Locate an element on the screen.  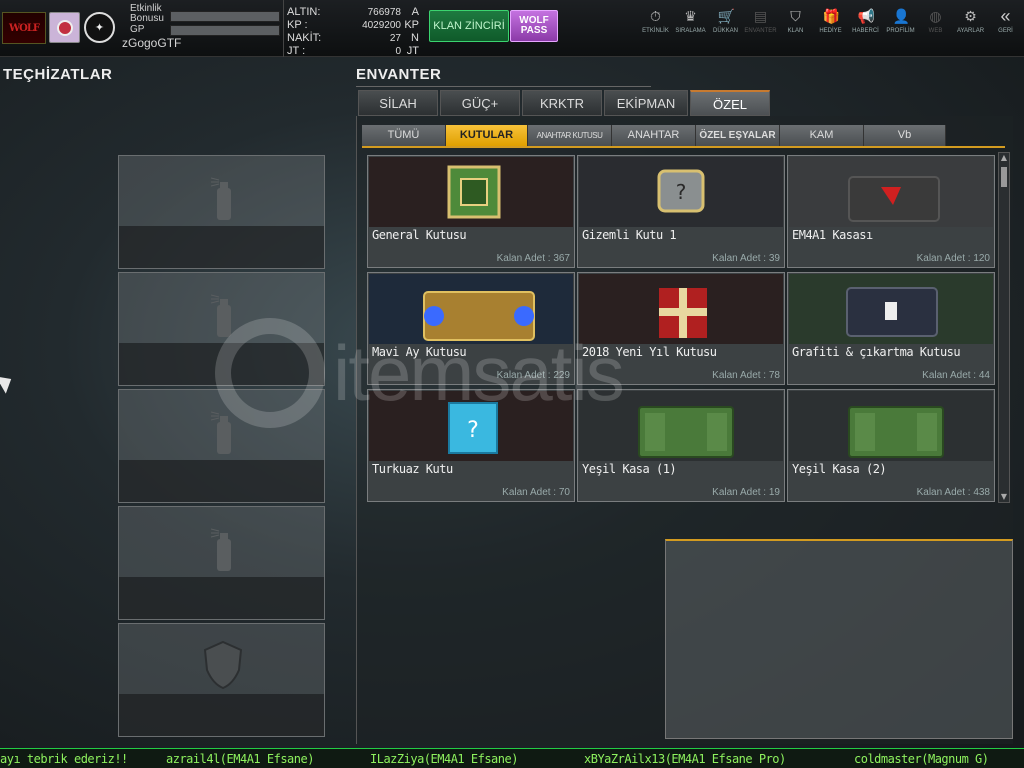
item-card: Mavi Ay Kutusu Kalan Adet : 229 is located at coordinates (471, 328).